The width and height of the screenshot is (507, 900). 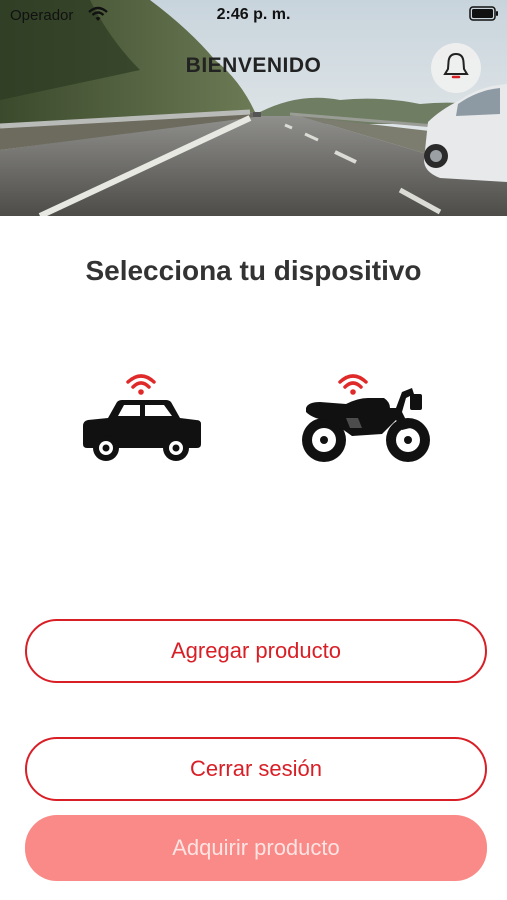 I want to click on device-option-motorcycle, so click(x=368, y=418).